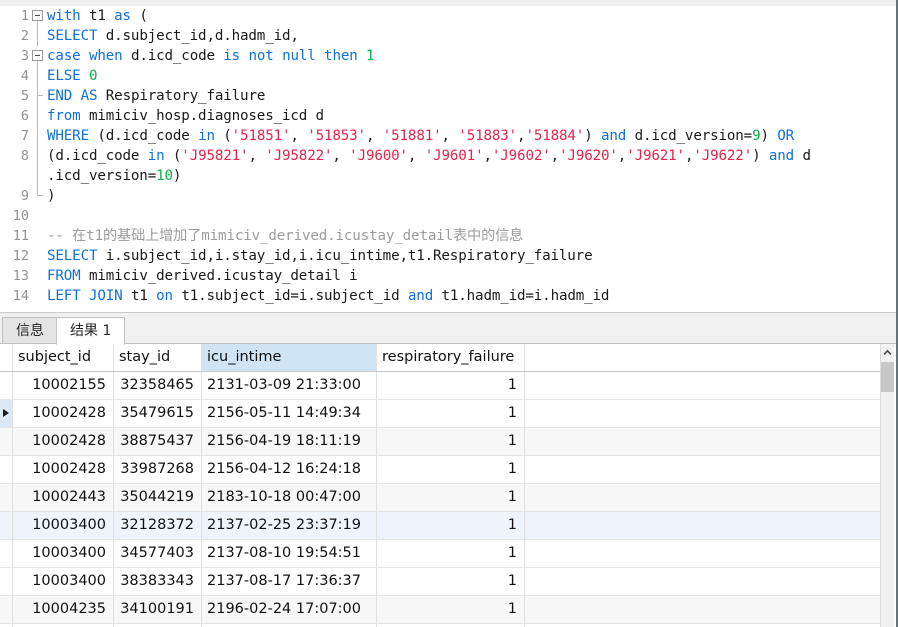 This screenshot has height=627, width=898. I want to click on cell-icu_intime: 2137-08-17 17:36:37, so click(289, 581).